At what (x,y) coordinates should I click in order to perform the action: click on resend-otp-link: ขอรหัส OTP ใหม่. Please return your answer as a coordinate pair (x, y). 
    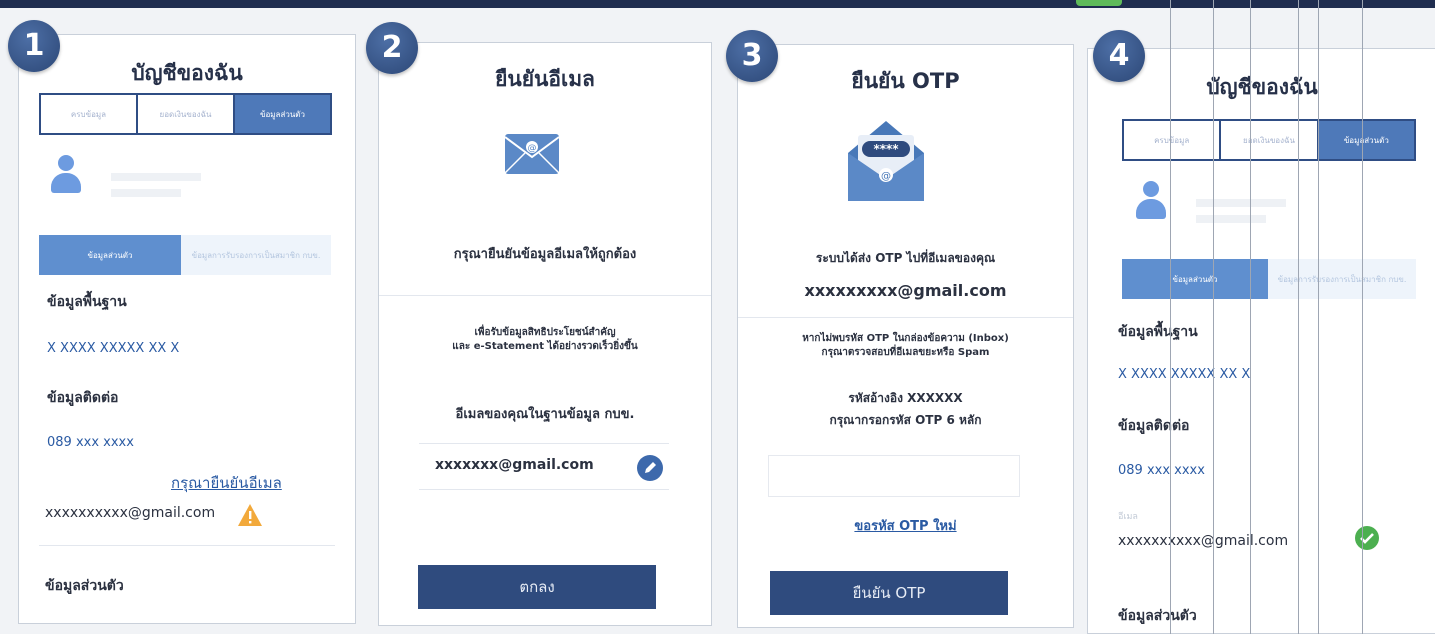
    Looking at the image, I should click on (905, 525).